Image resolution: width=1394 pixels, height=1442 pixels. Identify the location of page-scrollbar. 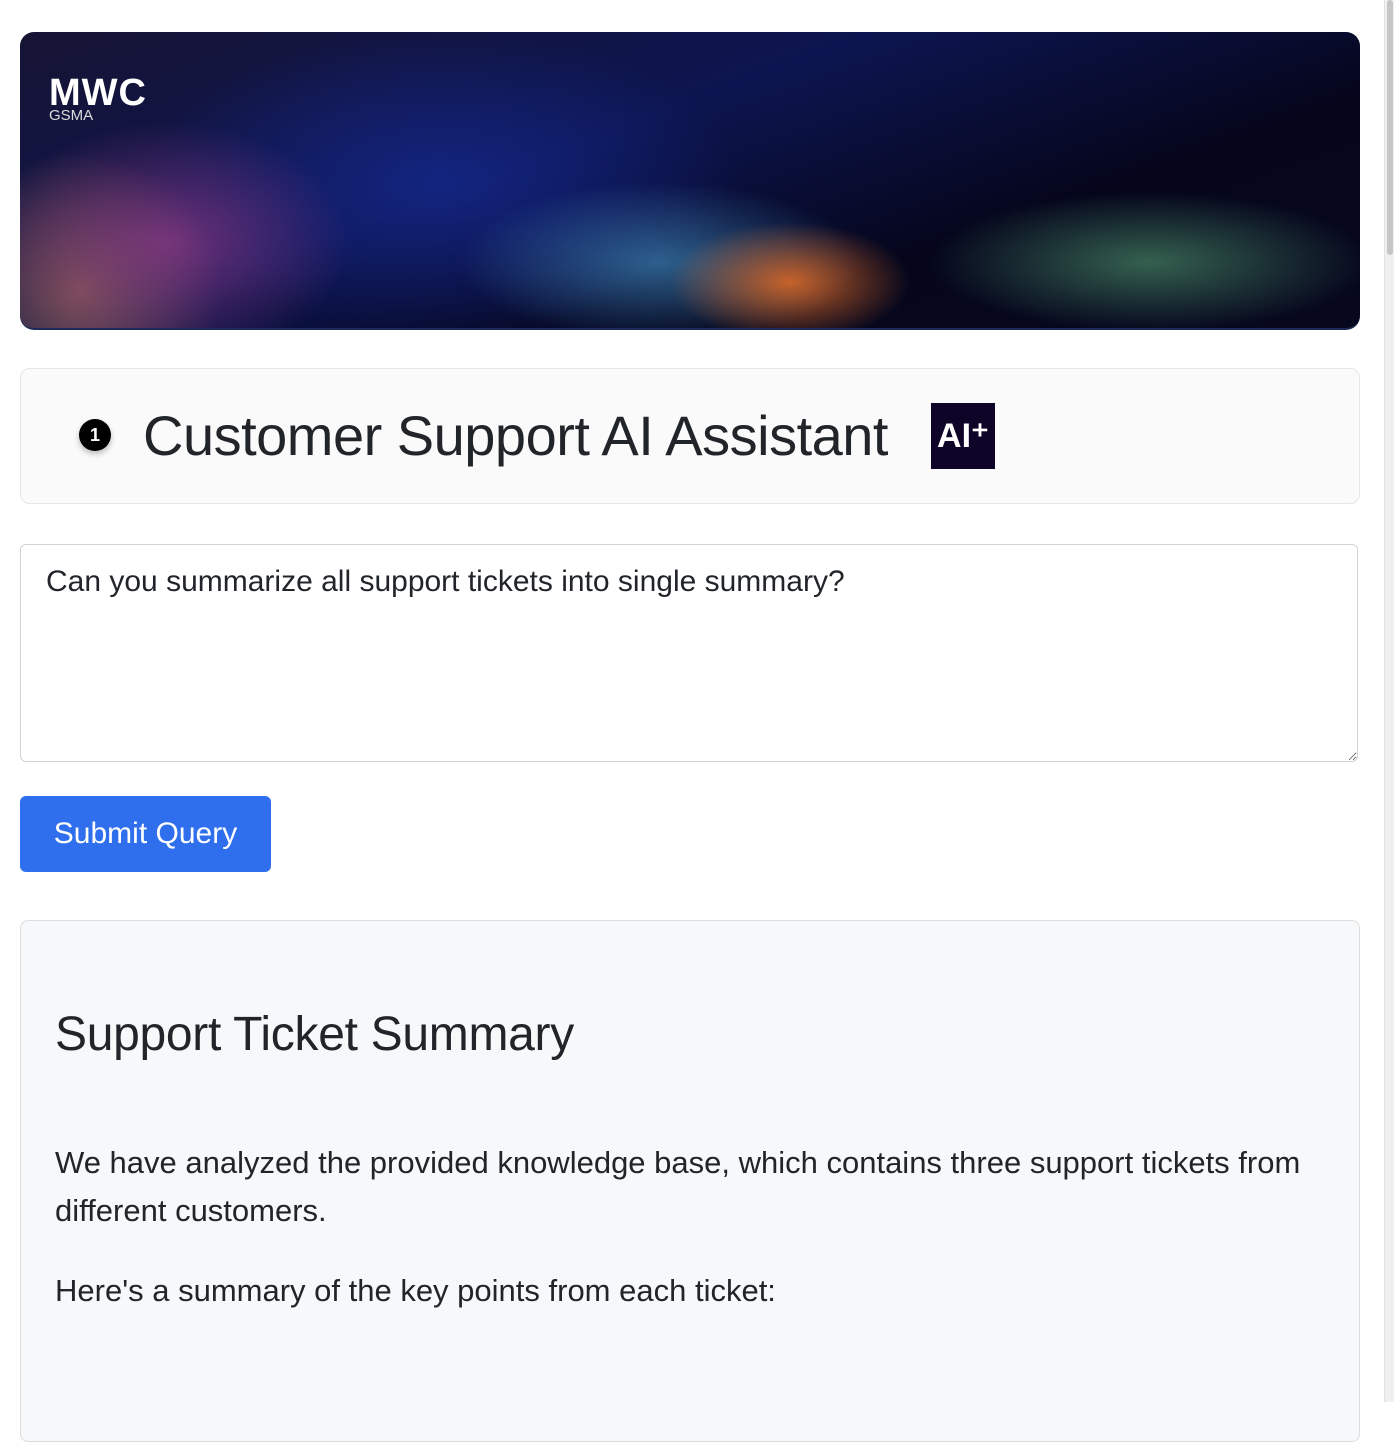
(1389, 701).